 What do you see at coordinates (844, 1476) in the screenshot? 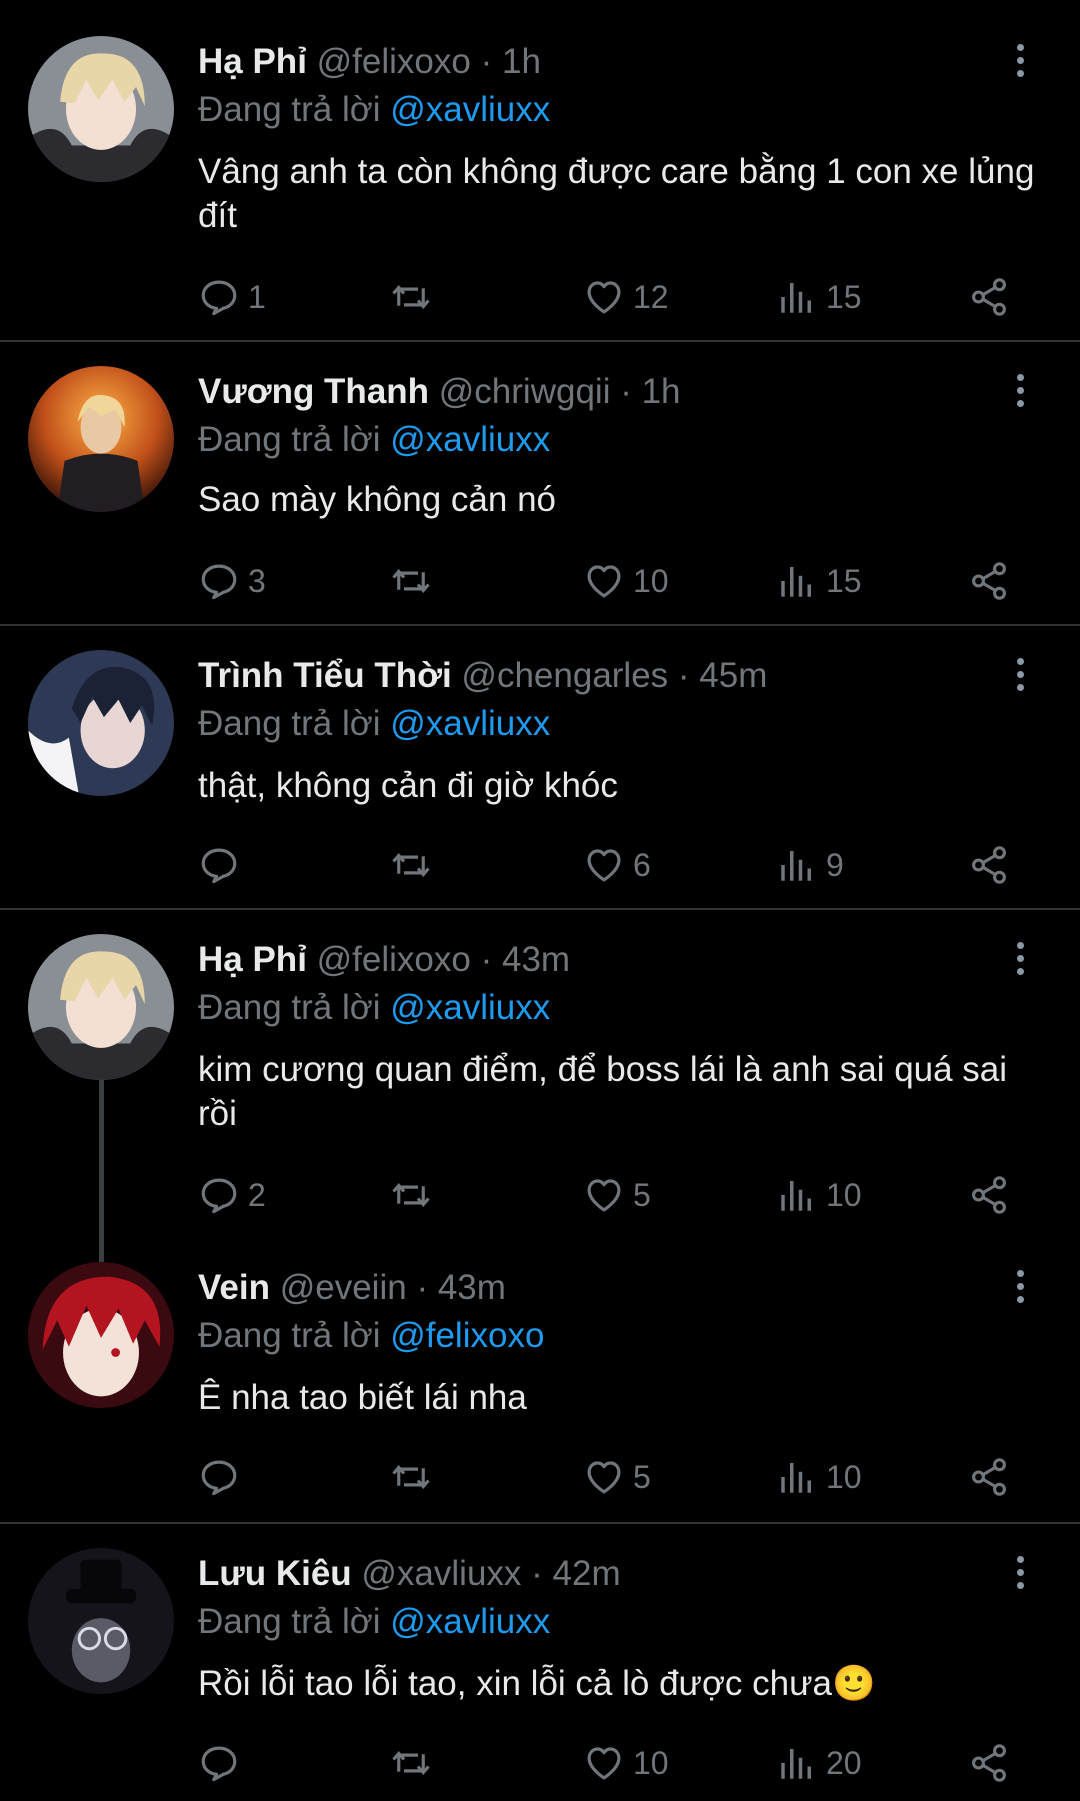
I see `view-count: 10` at bounding box center [844, 1476].